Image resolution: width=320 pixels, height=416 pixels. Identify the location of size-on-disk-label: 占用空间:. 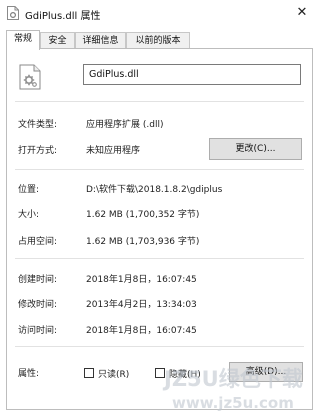
(38, 242).